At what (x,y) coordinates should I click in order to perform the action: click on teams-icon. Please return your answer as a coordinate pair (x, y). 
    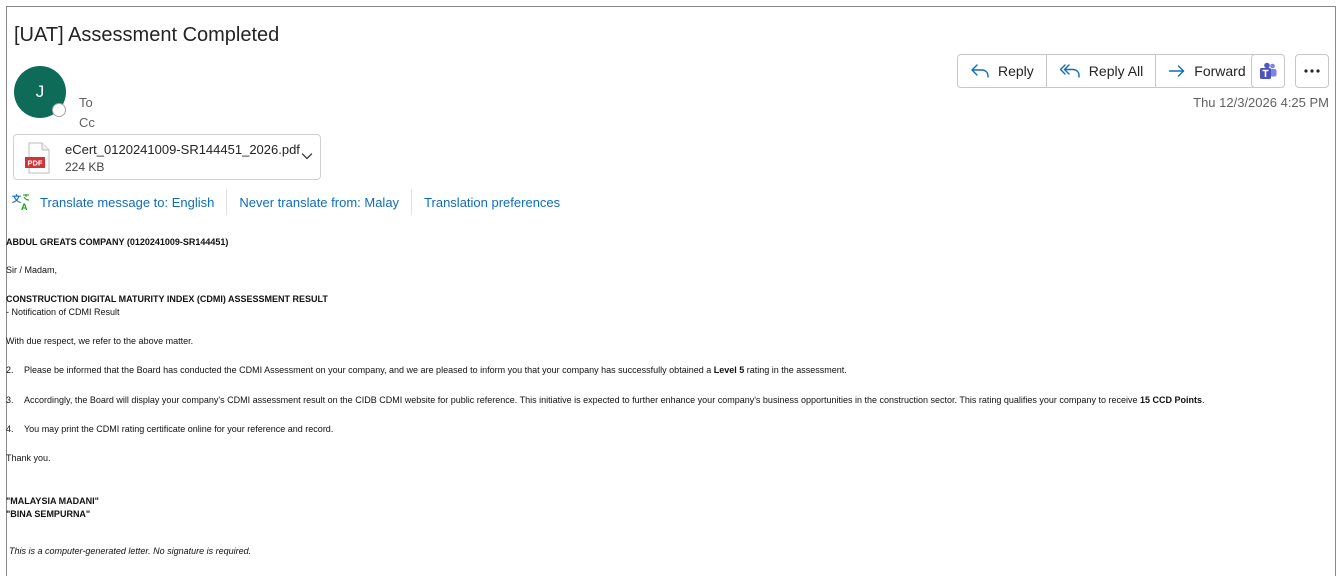
    Looking at the image, I should click on (1268, 70).